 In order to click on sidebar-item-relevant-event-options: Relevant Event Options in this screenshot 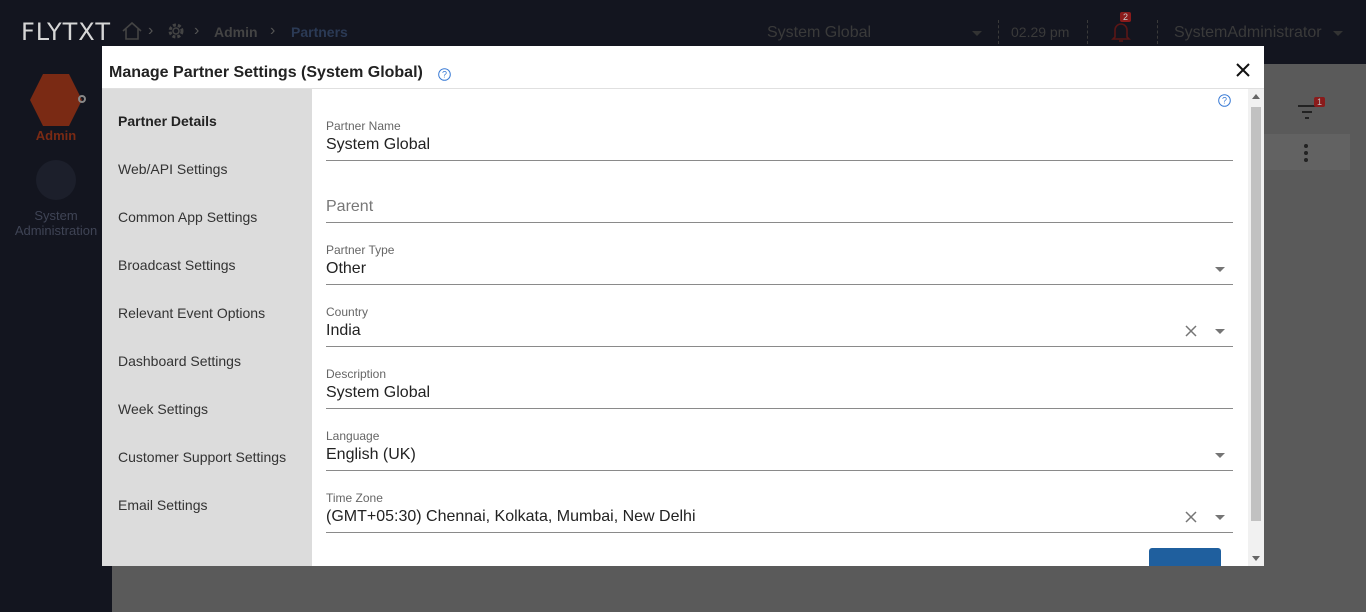, I will do `click(191, 313)`.